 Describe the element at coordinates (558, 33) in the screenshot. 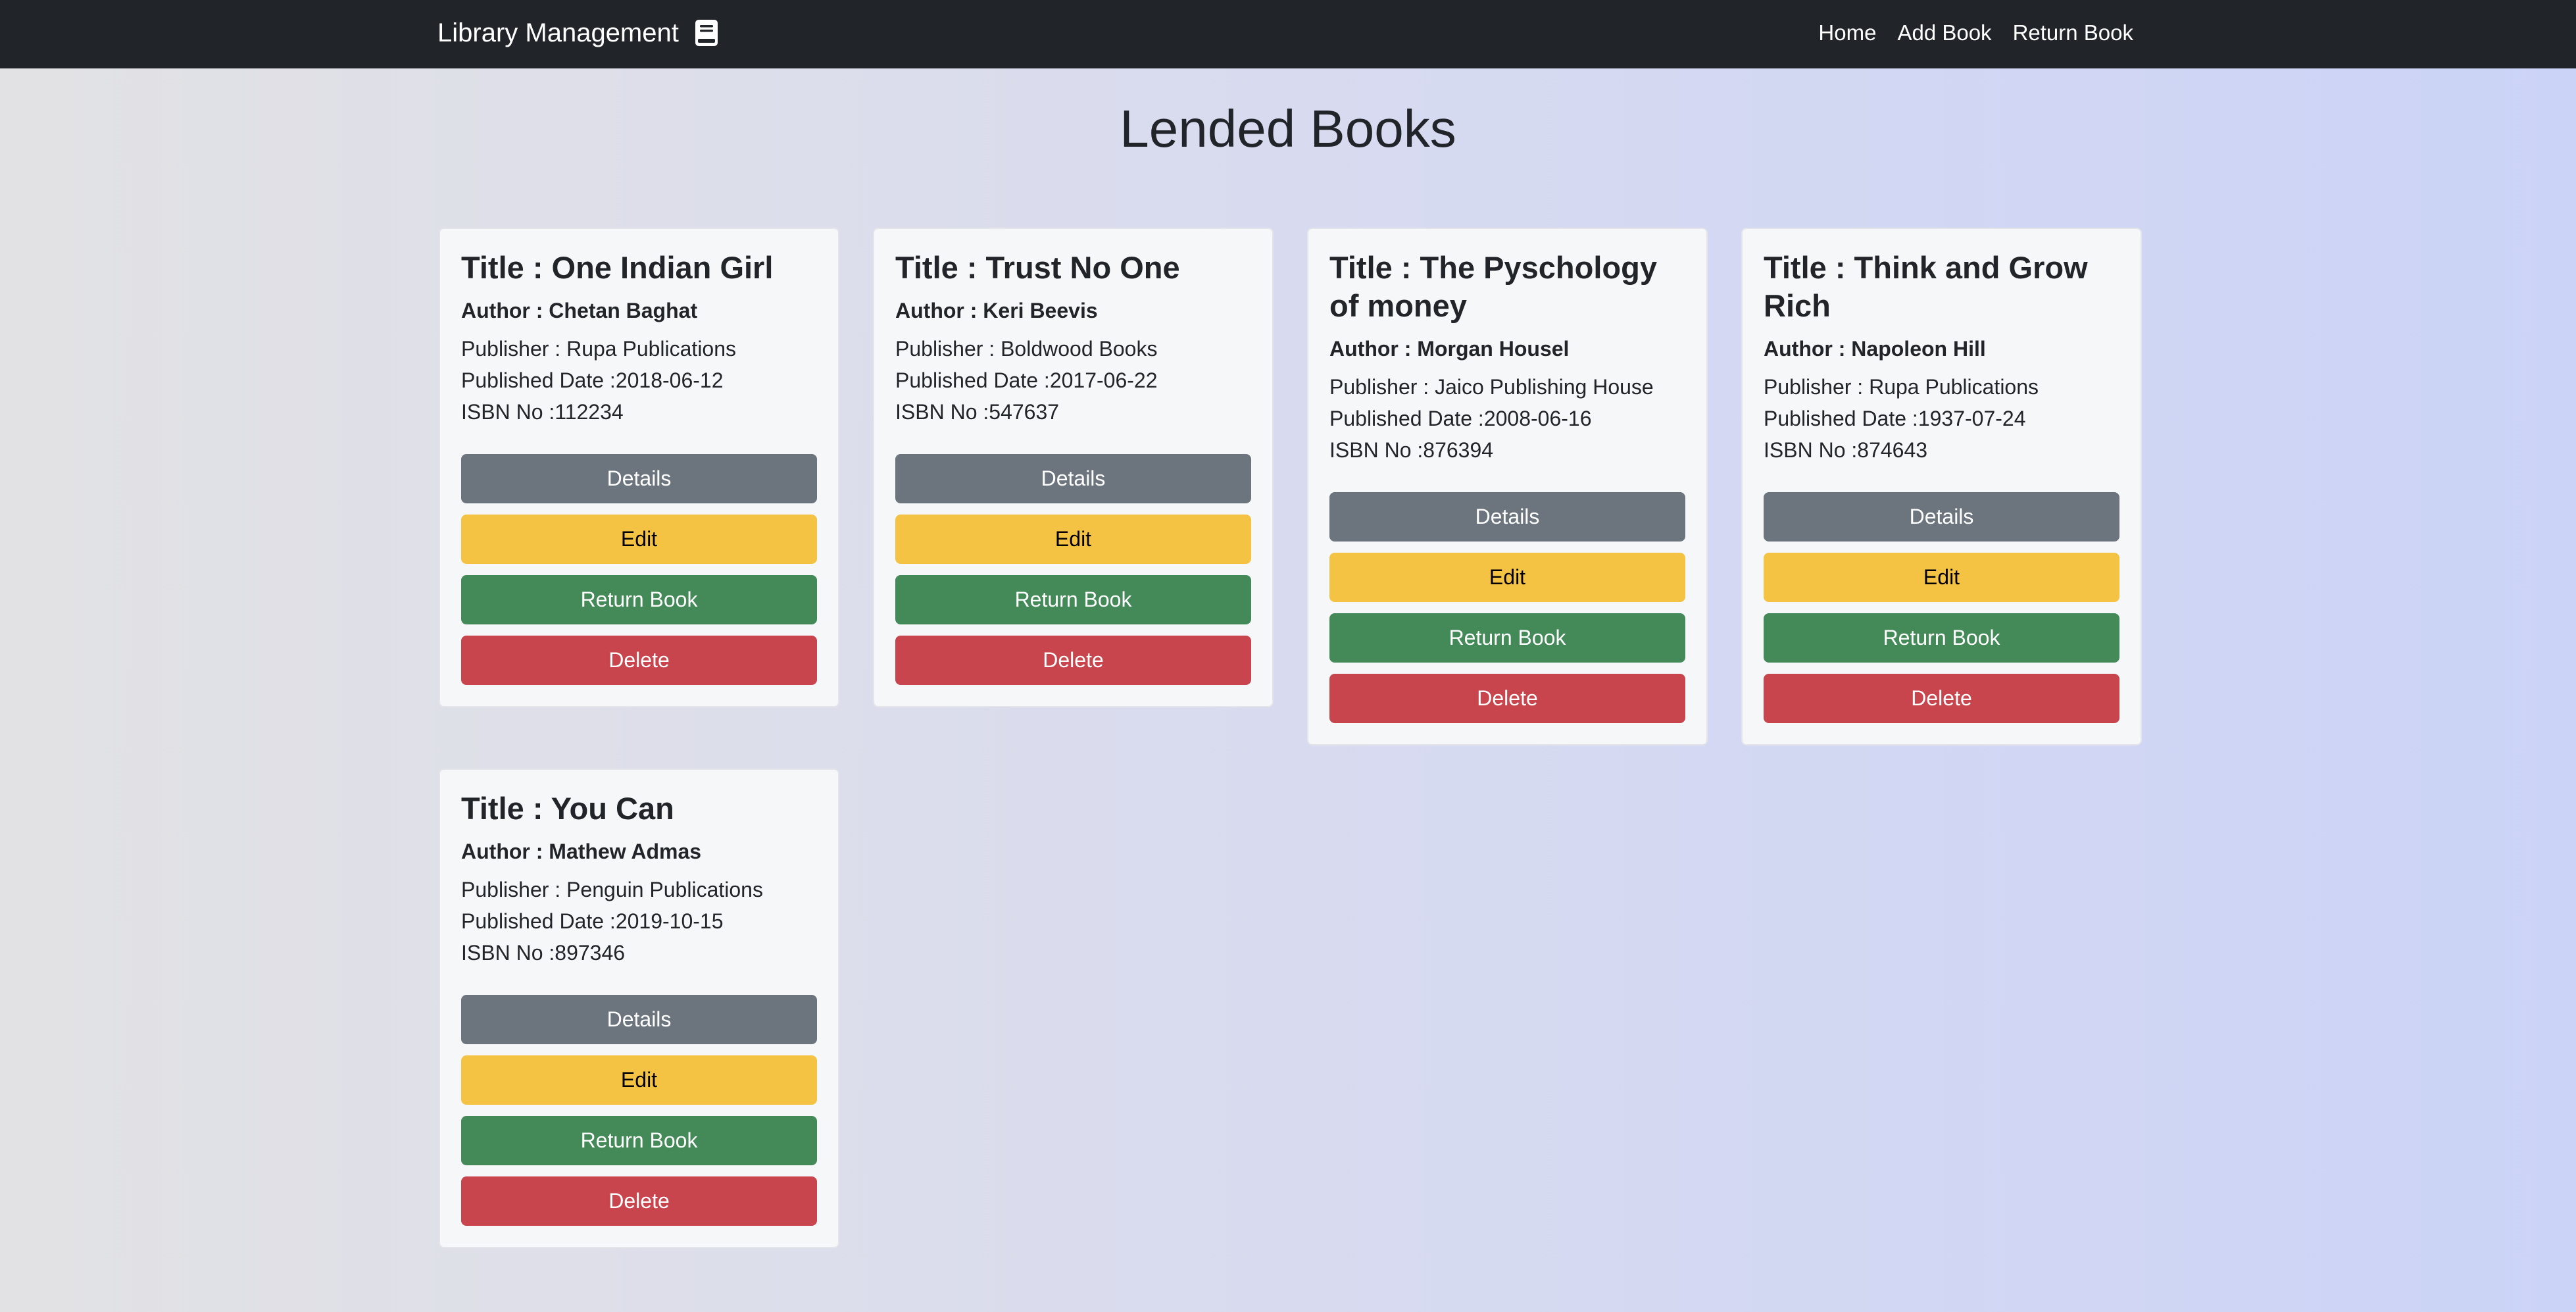

I see `brand-title: Library Management` at that location.